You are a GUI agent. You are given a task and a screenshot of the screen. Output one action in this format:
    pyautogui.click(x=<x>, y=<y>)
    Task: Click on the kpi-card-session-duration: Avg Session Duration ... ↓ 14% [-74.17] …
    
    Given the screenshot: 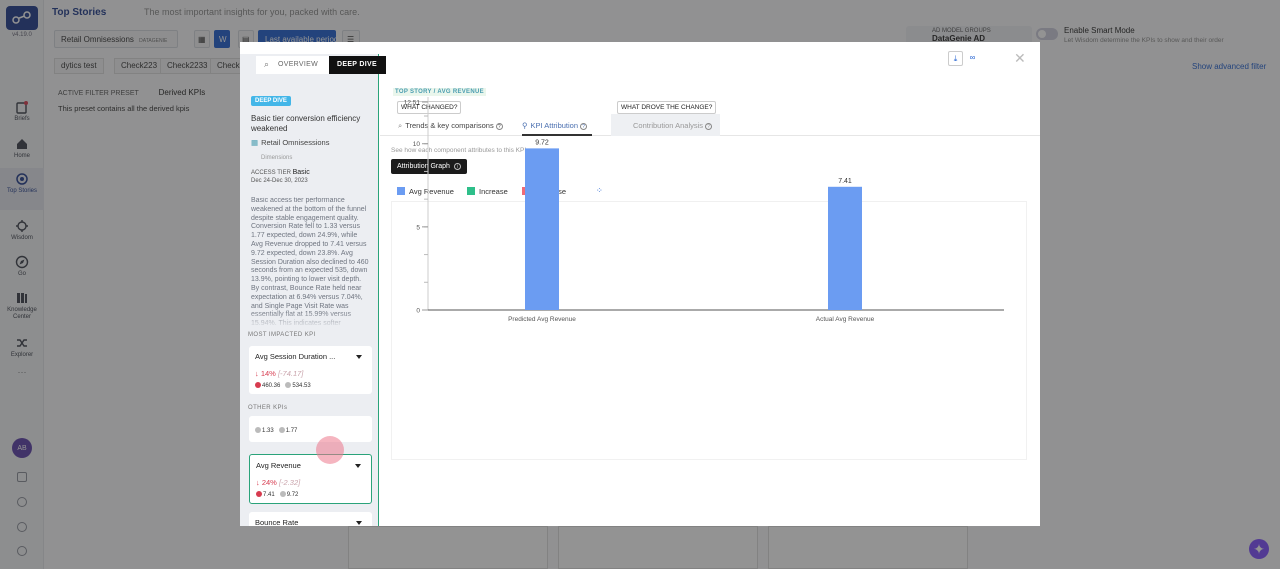 What is the action you would take?
    pyautogui.click(x=310, y=370)
    